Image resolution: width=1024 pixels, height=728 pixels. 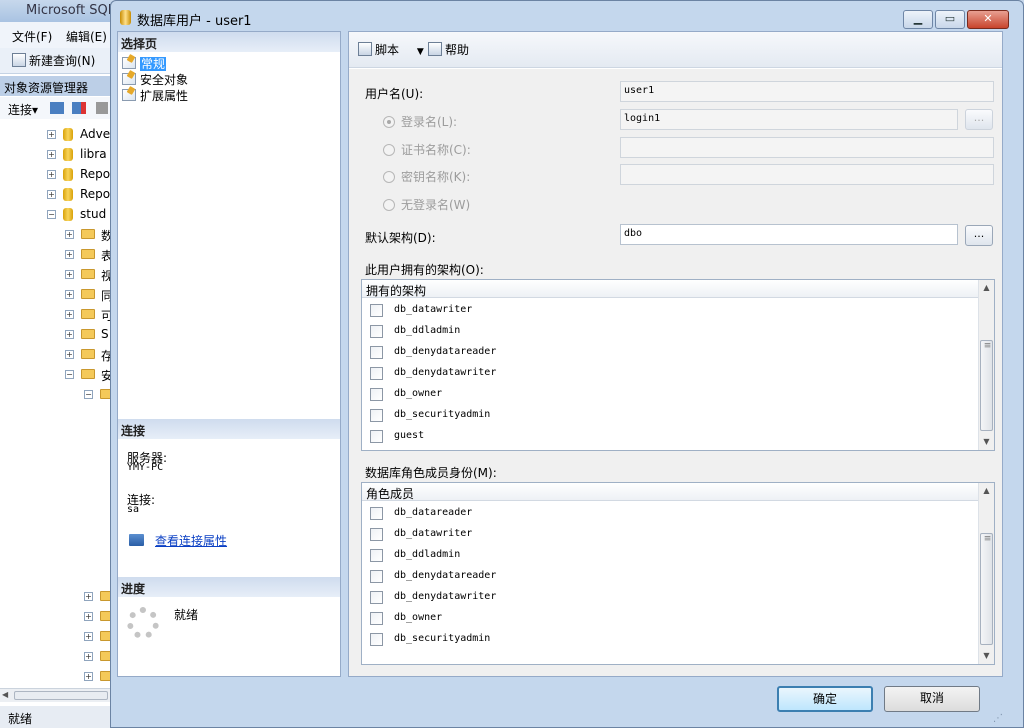 I want to click on cert-radio: 证书名称(C):, so click(x=427, y=149).